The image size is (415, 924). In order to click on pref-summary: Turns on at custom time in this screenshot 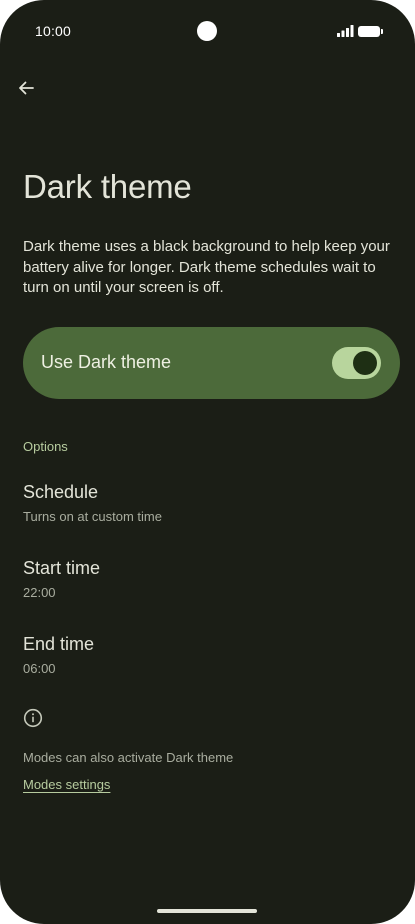, I will do `click(92, 516)`.